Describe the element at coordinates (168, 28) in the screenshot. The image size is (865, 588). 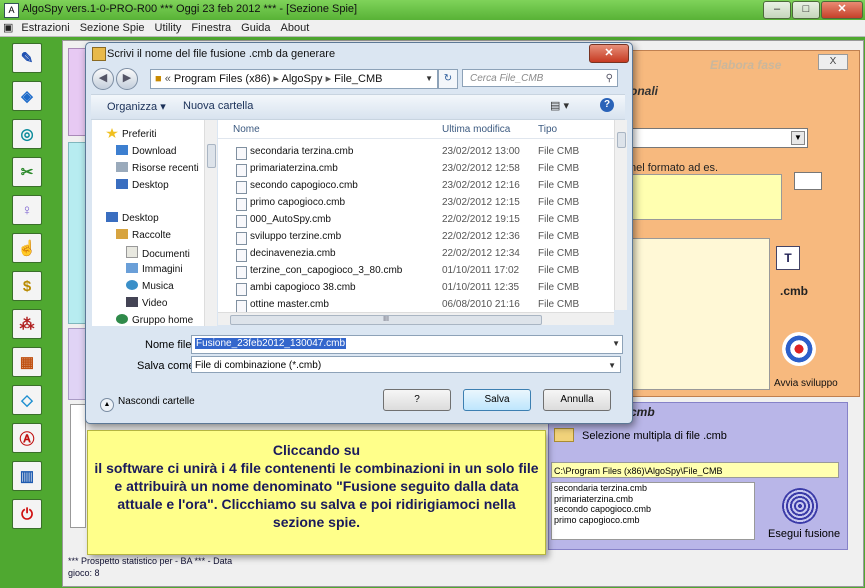
I see `menu-utility: Utility` at that location.